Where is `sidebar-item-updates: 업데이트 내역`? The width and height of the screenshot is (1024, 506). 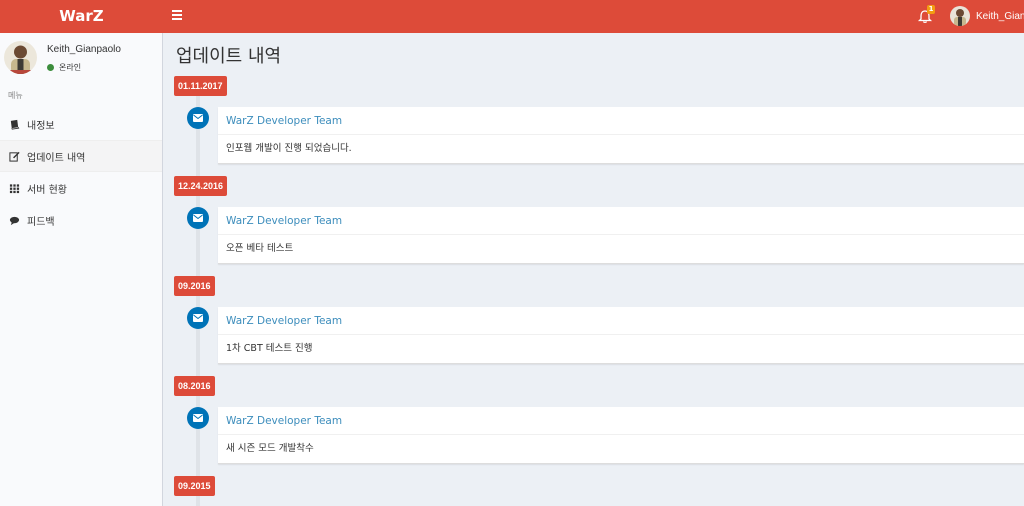
sidebar-item-updates: 업데이트 내역 is located at coordinates (81, 156).